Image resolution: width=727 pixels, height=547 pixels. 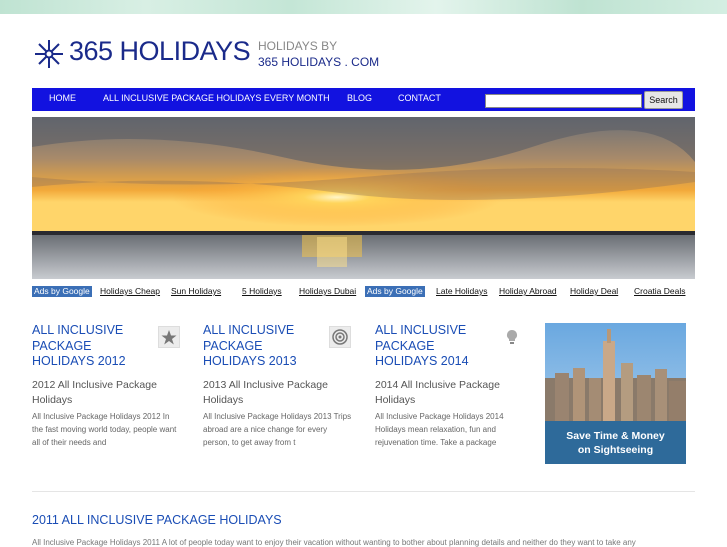 What do you see at coordinates (340, 337) in the screenshot?
I see `target-icon` at bounding box center [340, 337].